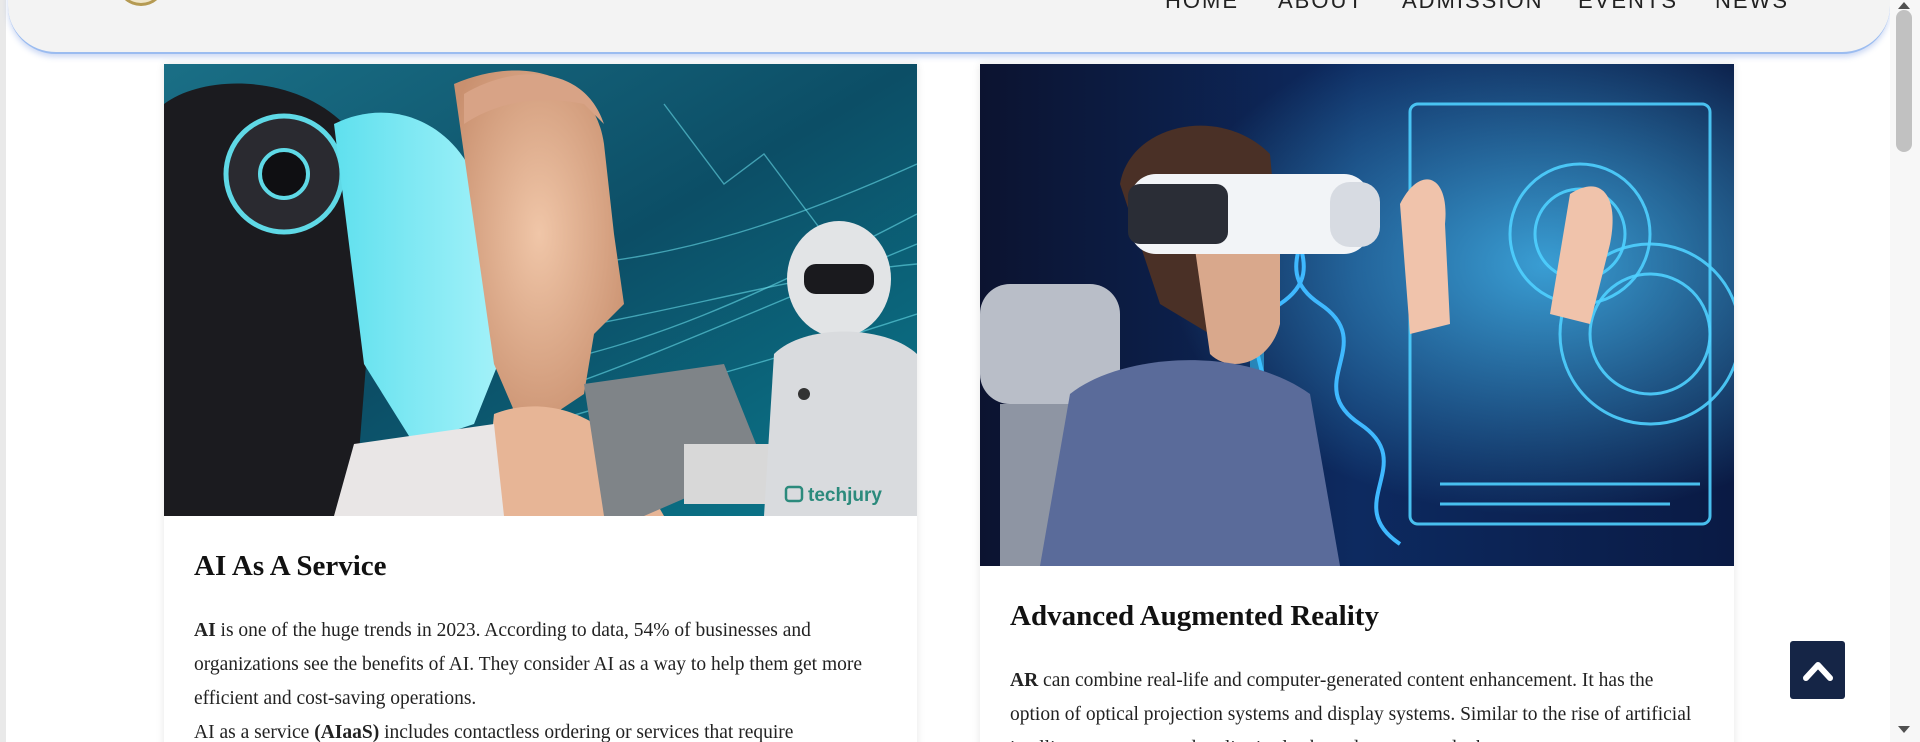 This screenshot has width=1920, height=742. I want to click on nav-about-link: ABOUT, so click(1321, 7).